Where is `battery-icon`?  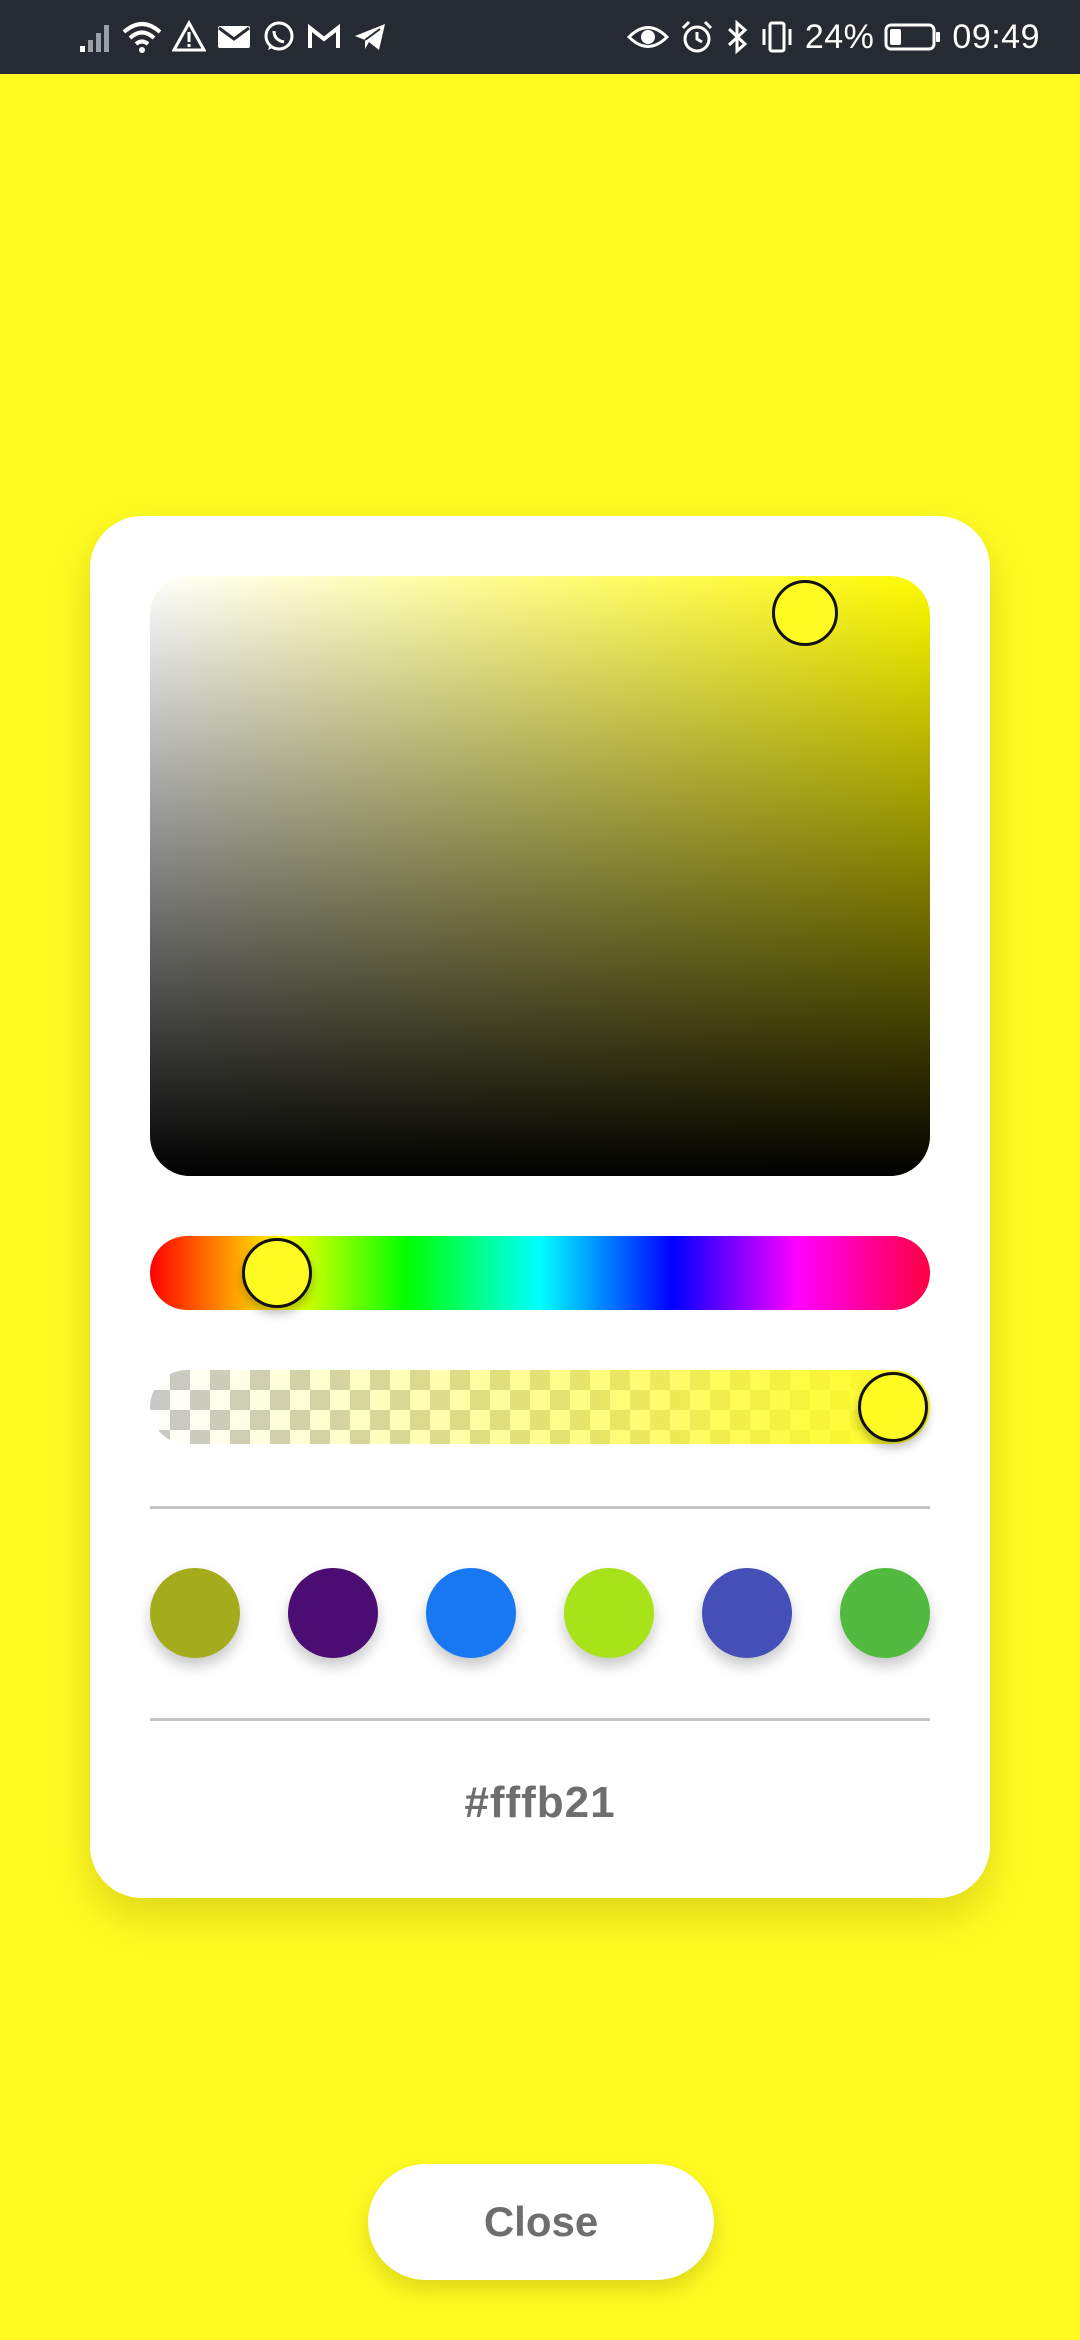 battery-icon is located at coordinates (913, 37).